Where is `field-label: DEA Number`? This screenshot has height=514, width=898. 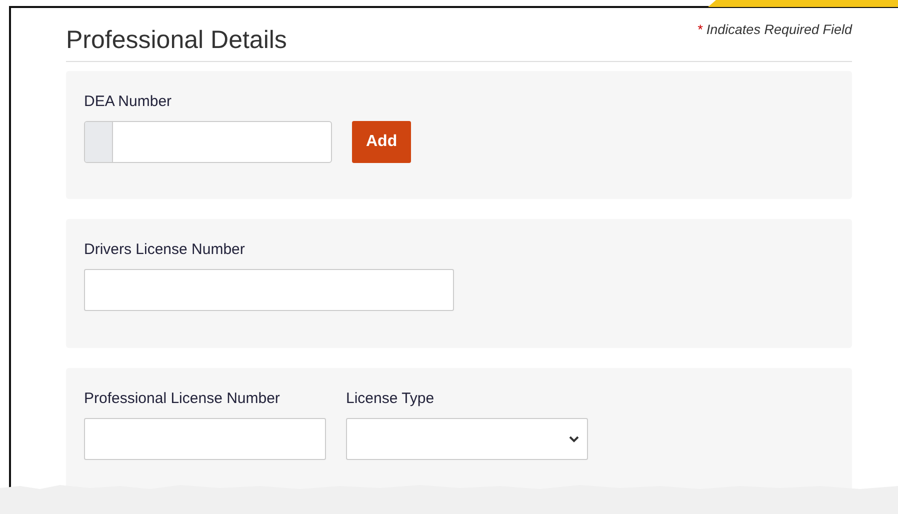
field-label: DEA Number is located at coordinates (128, 101).